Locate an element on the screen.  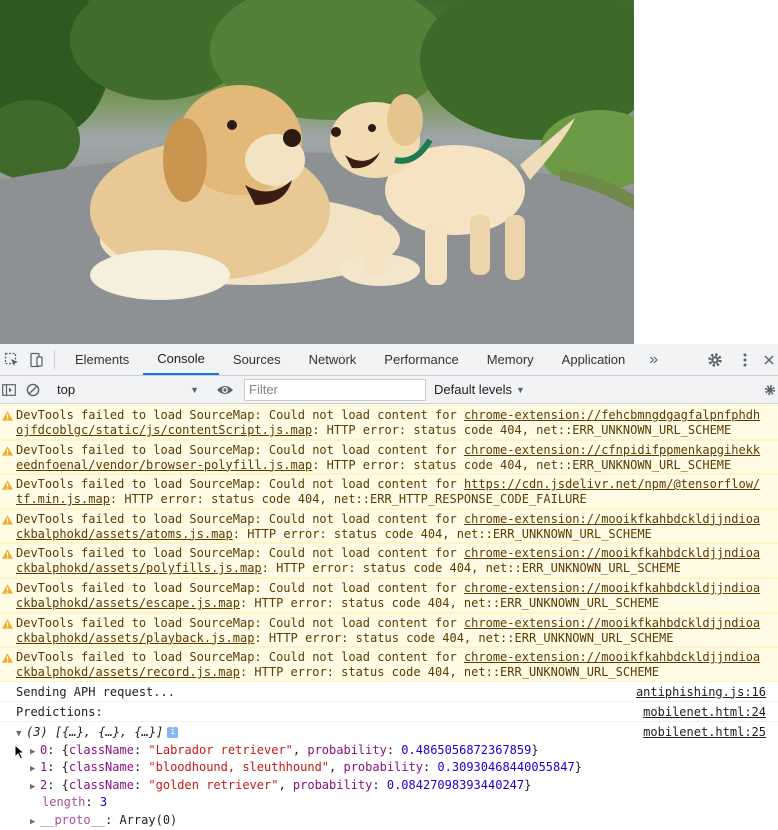
tab-console: Console is located at coordinates (181, 359).